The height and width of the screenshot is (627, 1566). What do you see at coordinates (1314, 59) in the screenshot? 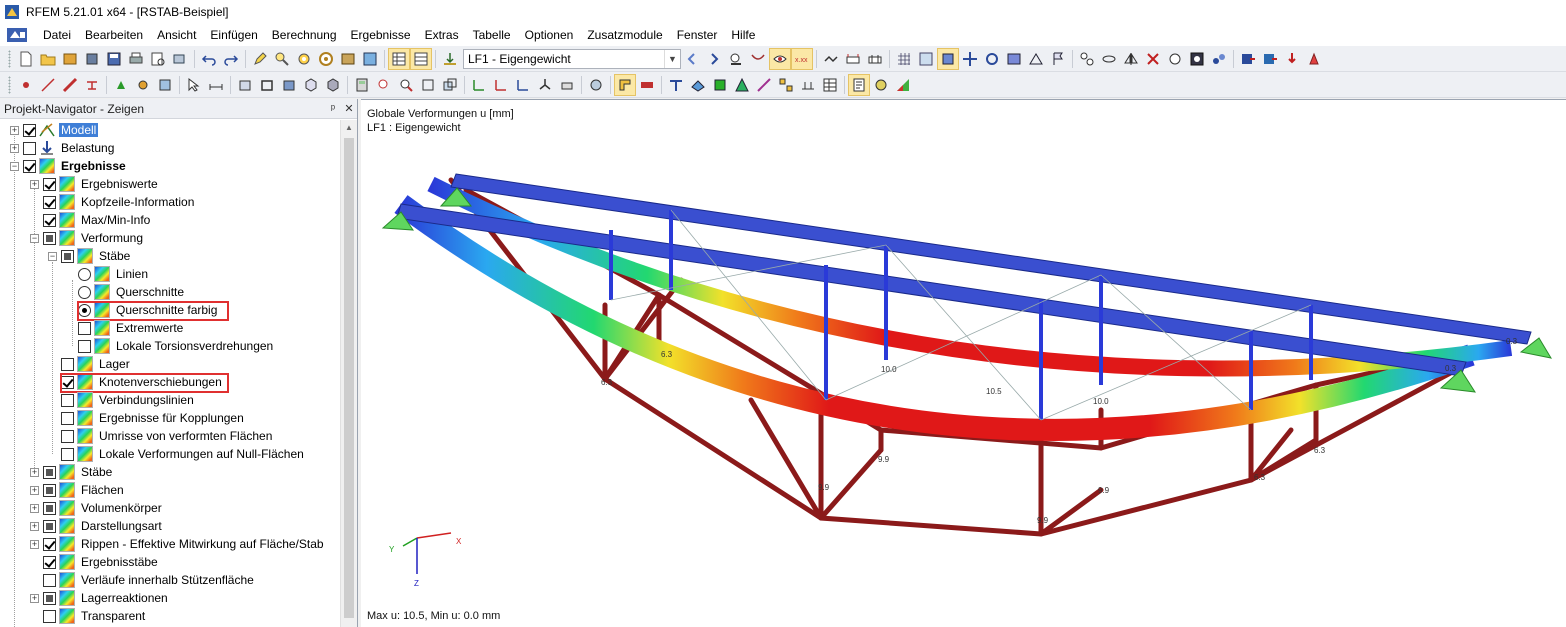
I see `load-generator-icon` at bounding box center [1314, 59].